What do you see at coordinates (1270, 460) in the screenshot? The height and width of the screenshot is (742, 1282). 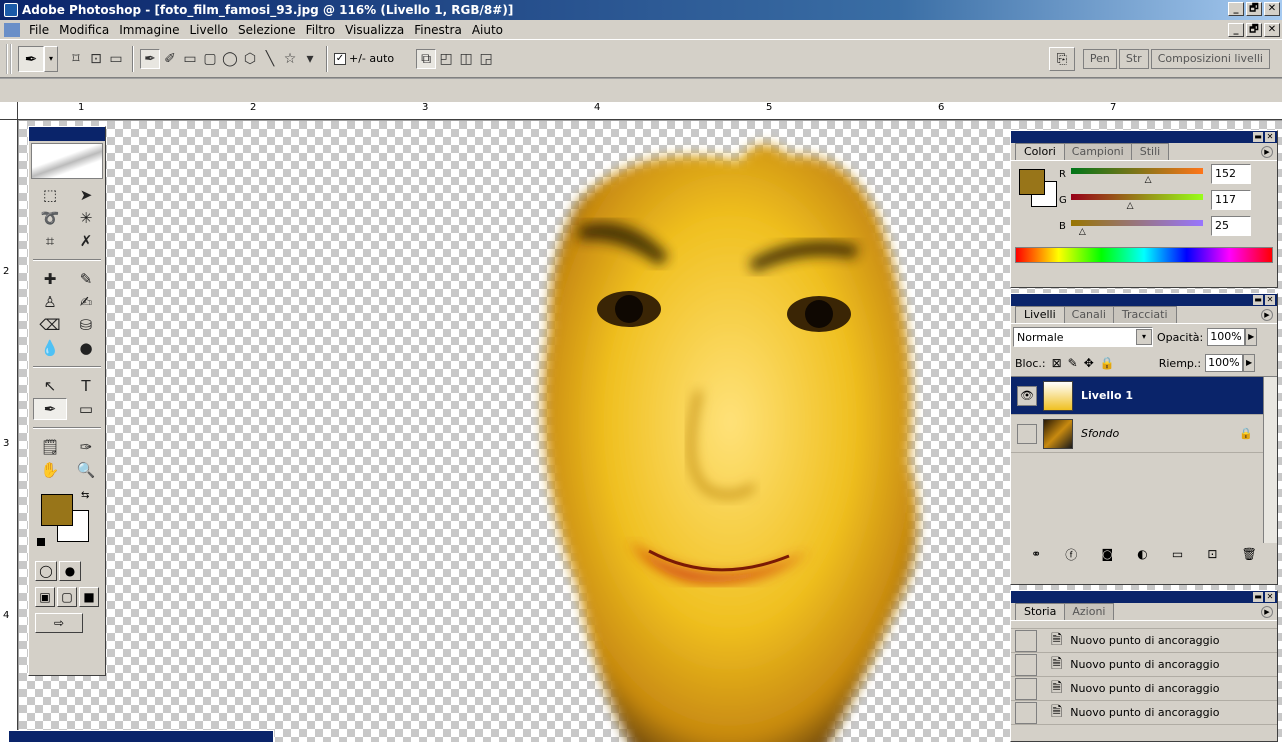 I see `layers-scrollbar` at bounding box center [1270, 460].